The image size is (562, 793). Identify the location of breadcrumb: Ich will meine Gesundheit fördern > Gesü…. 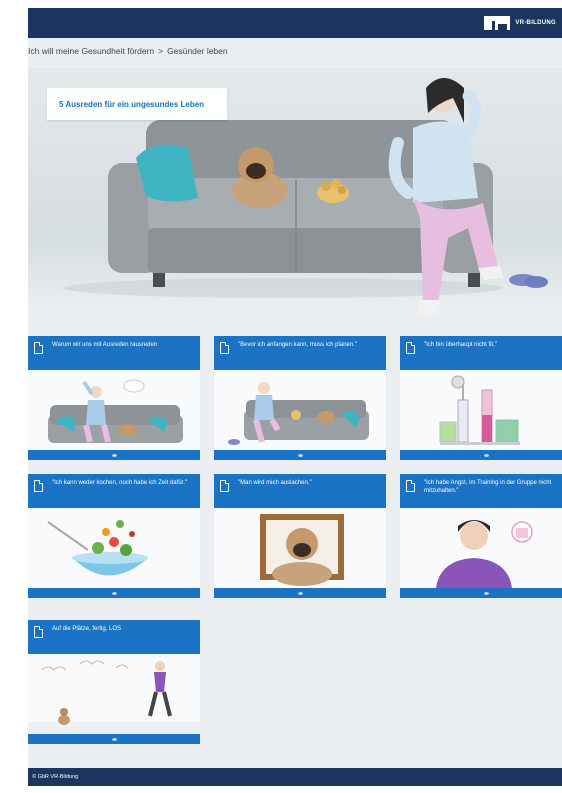
(128, 51).